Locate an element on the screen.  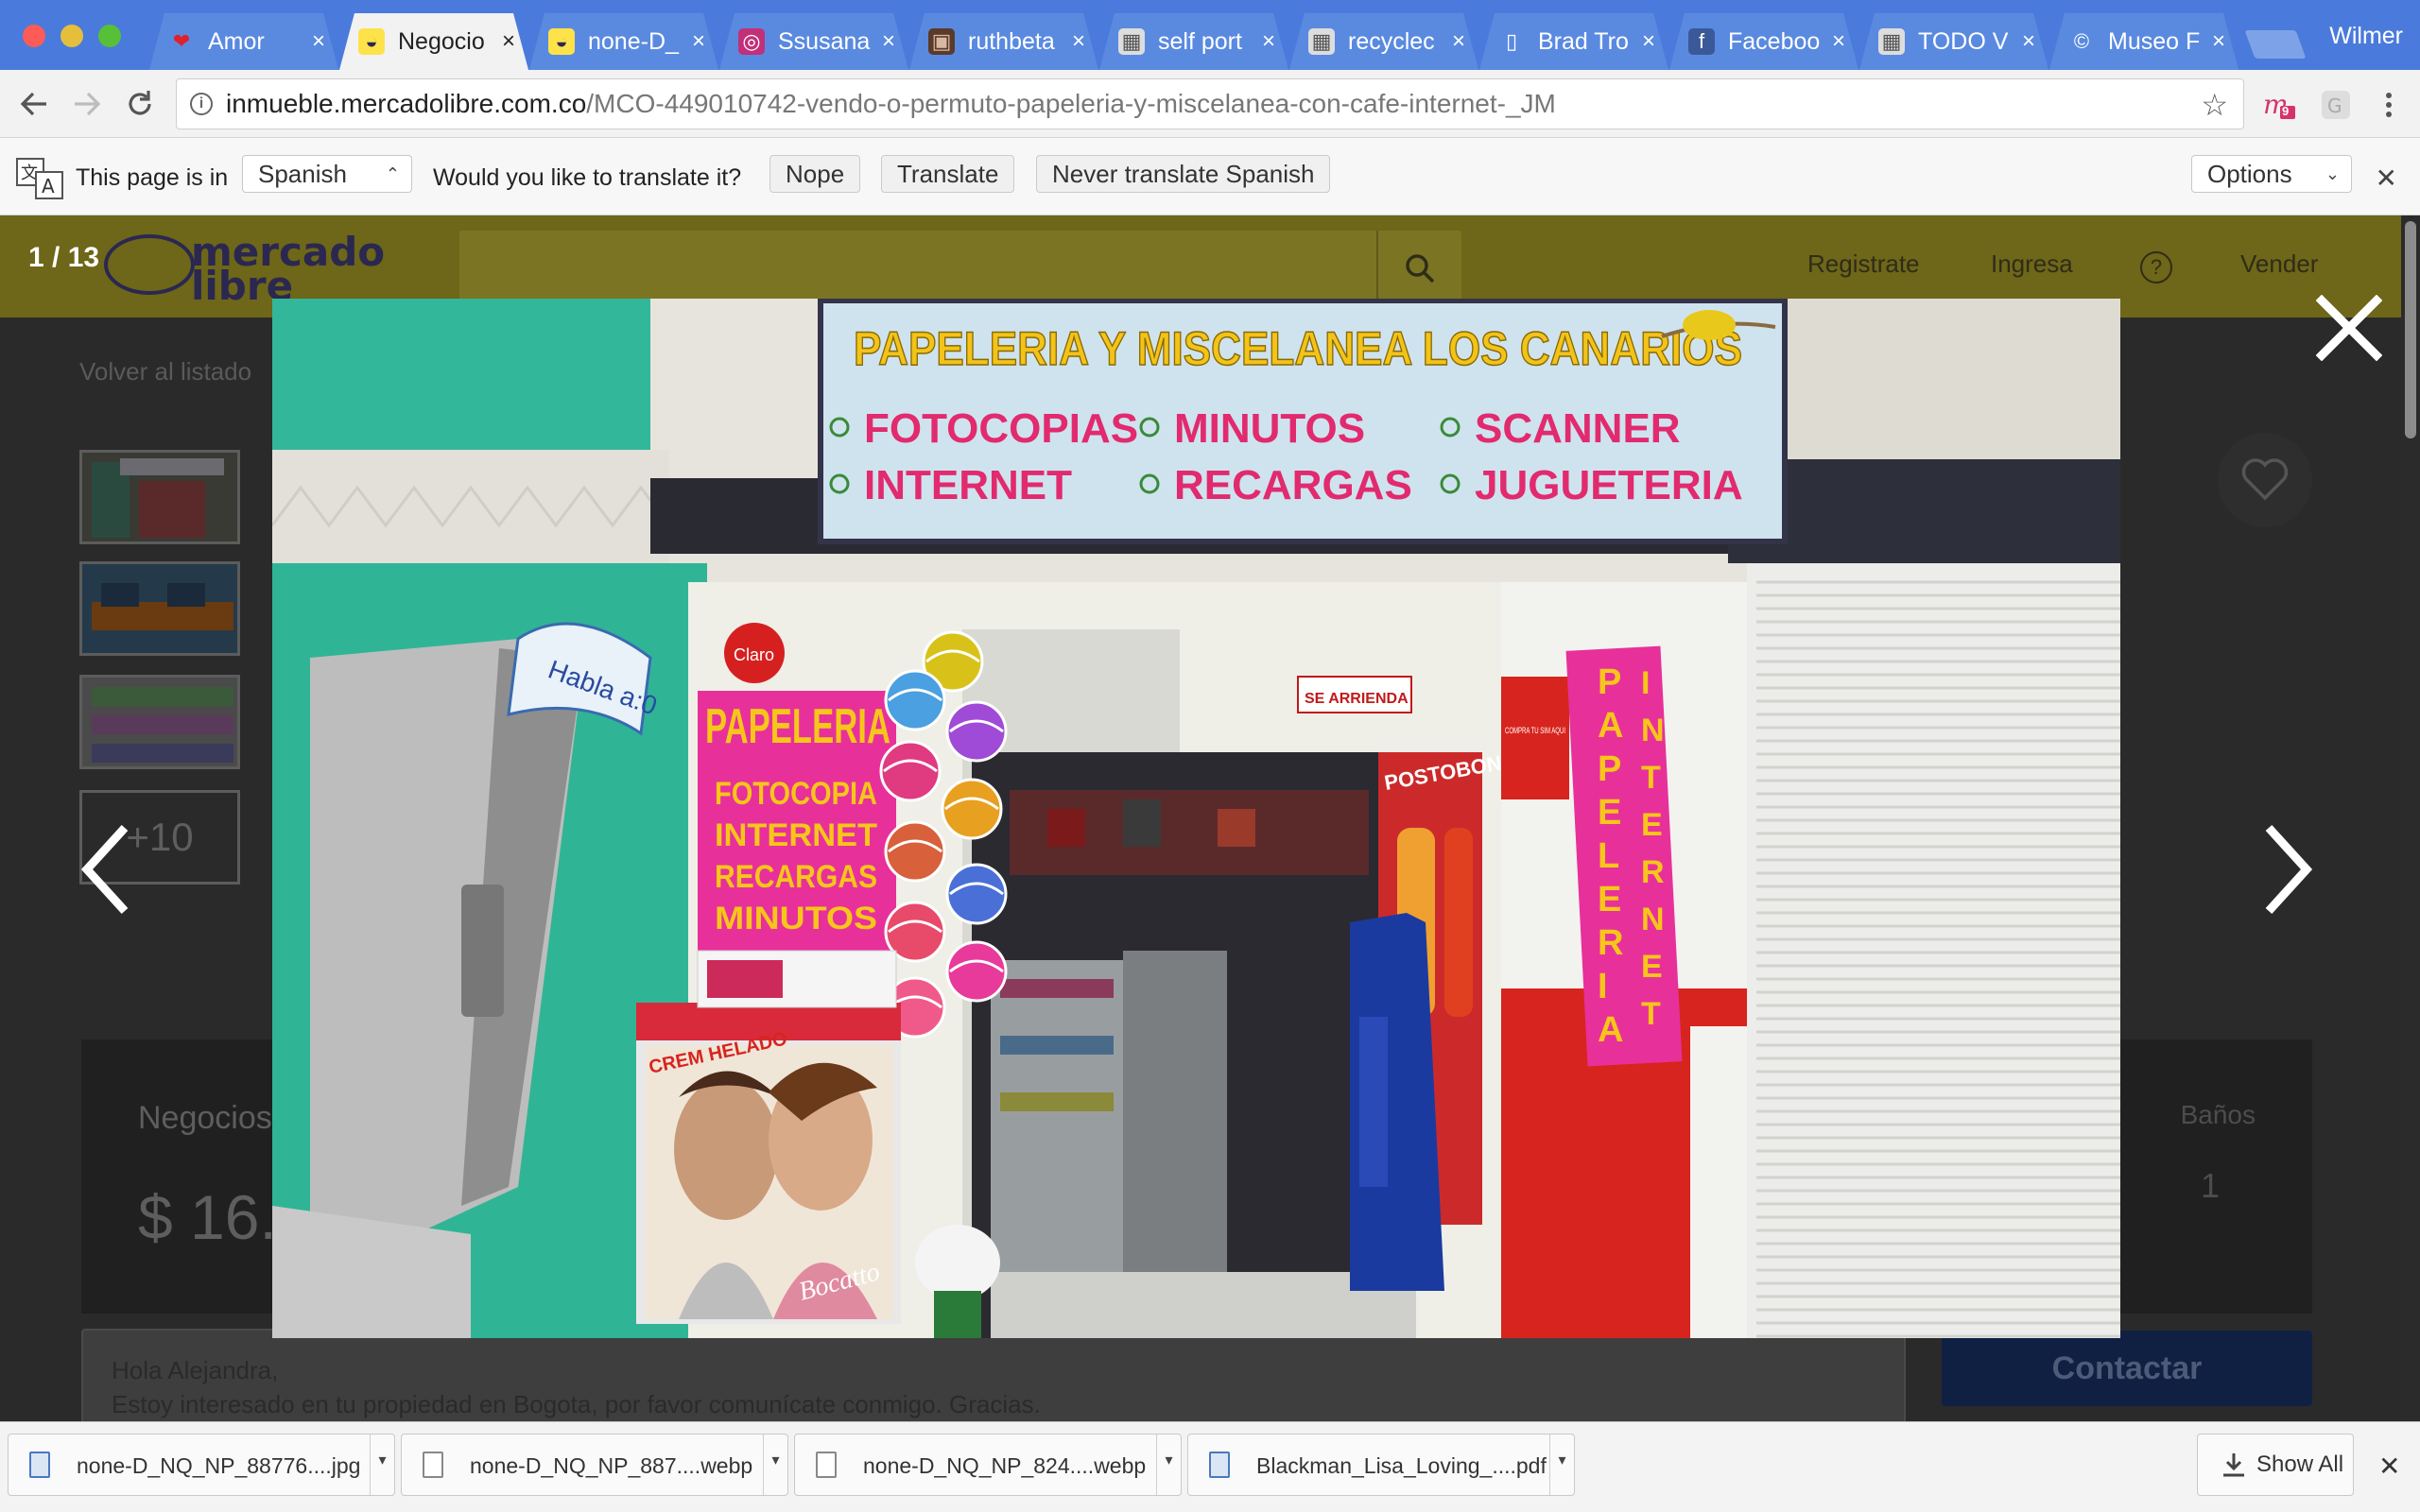
tab-faceboo: f Faceboo × is located at coordinates (1763, 41).